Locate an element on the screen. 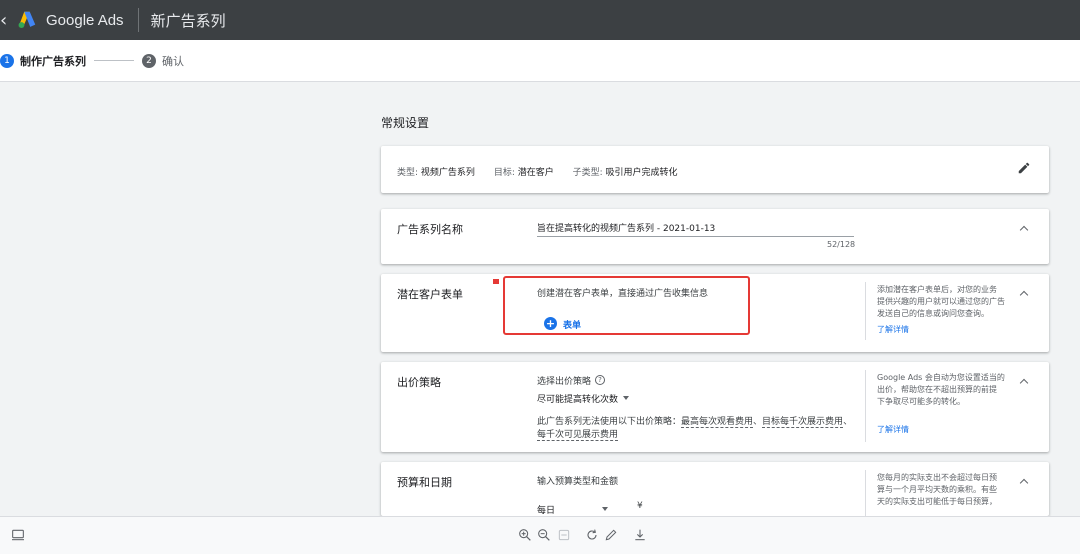  subtype-value: 吸引用户完成转化 is located at coordinates (641, 173).